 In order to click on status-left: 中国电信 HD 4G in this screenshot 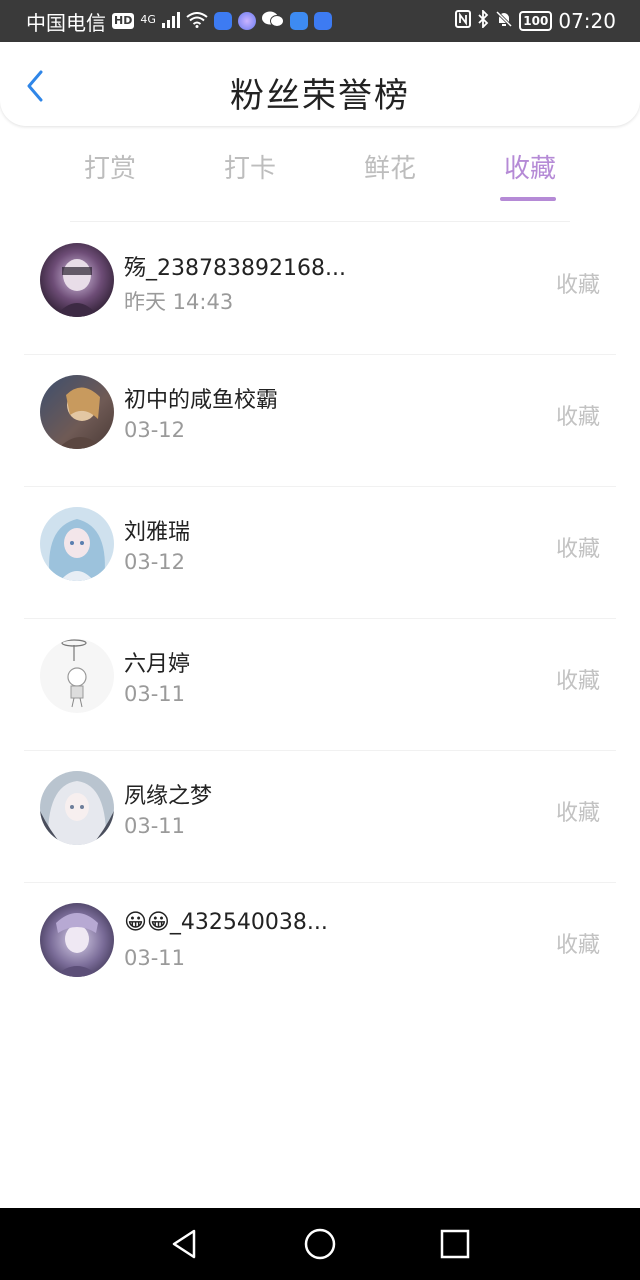, I will do `click(179, 21)`.